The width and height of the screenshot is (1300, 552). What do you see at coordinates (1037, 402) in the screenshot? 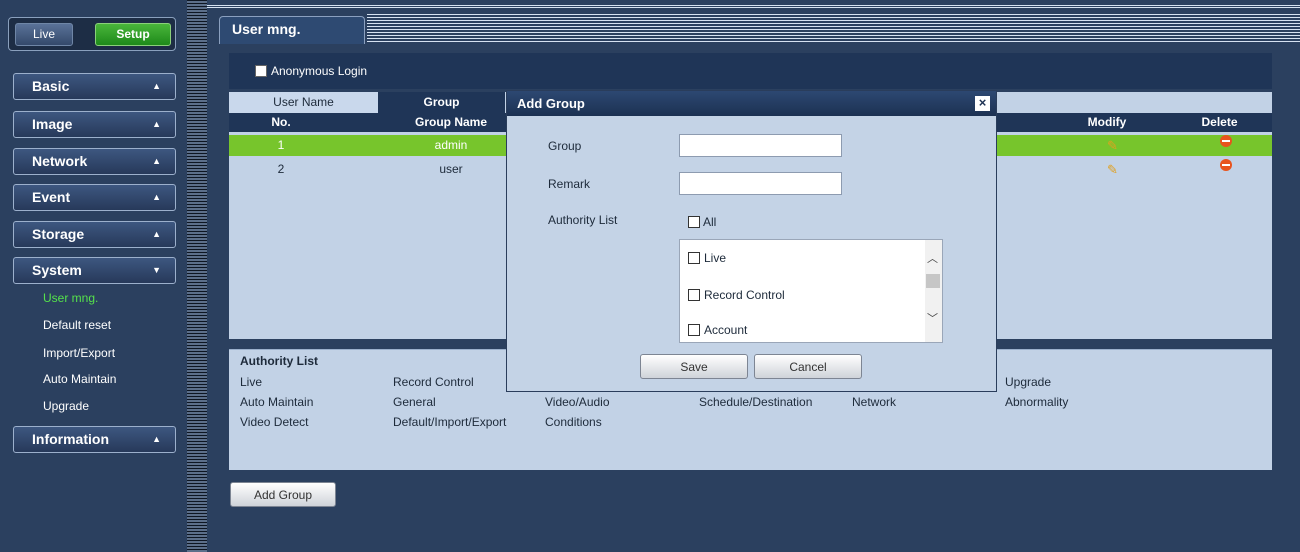
I see `authority-item: Abnormality` at bounding box center [1037, 402].